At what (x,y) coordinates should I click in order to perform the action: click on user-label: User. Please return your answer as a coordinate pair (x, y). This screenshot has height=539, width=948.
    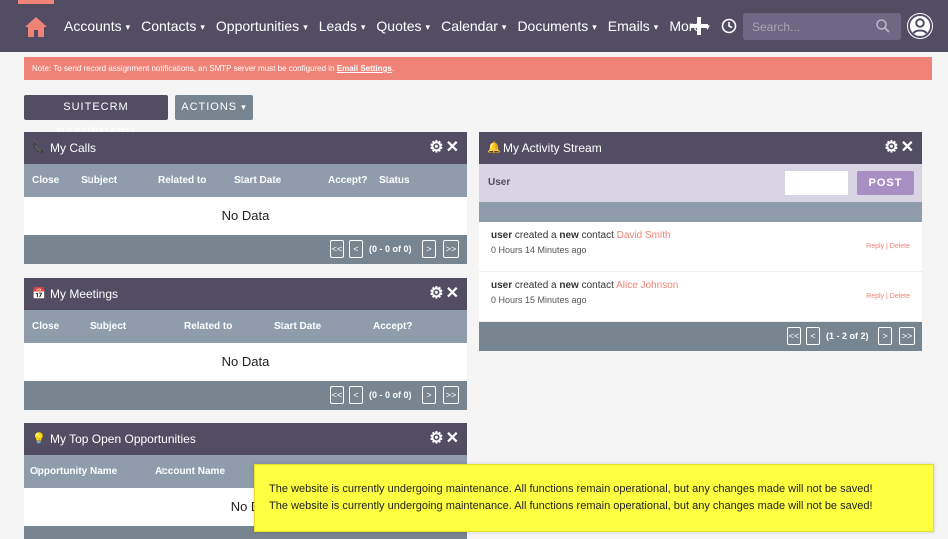
    Looking at the image, I should click on (499, 182).